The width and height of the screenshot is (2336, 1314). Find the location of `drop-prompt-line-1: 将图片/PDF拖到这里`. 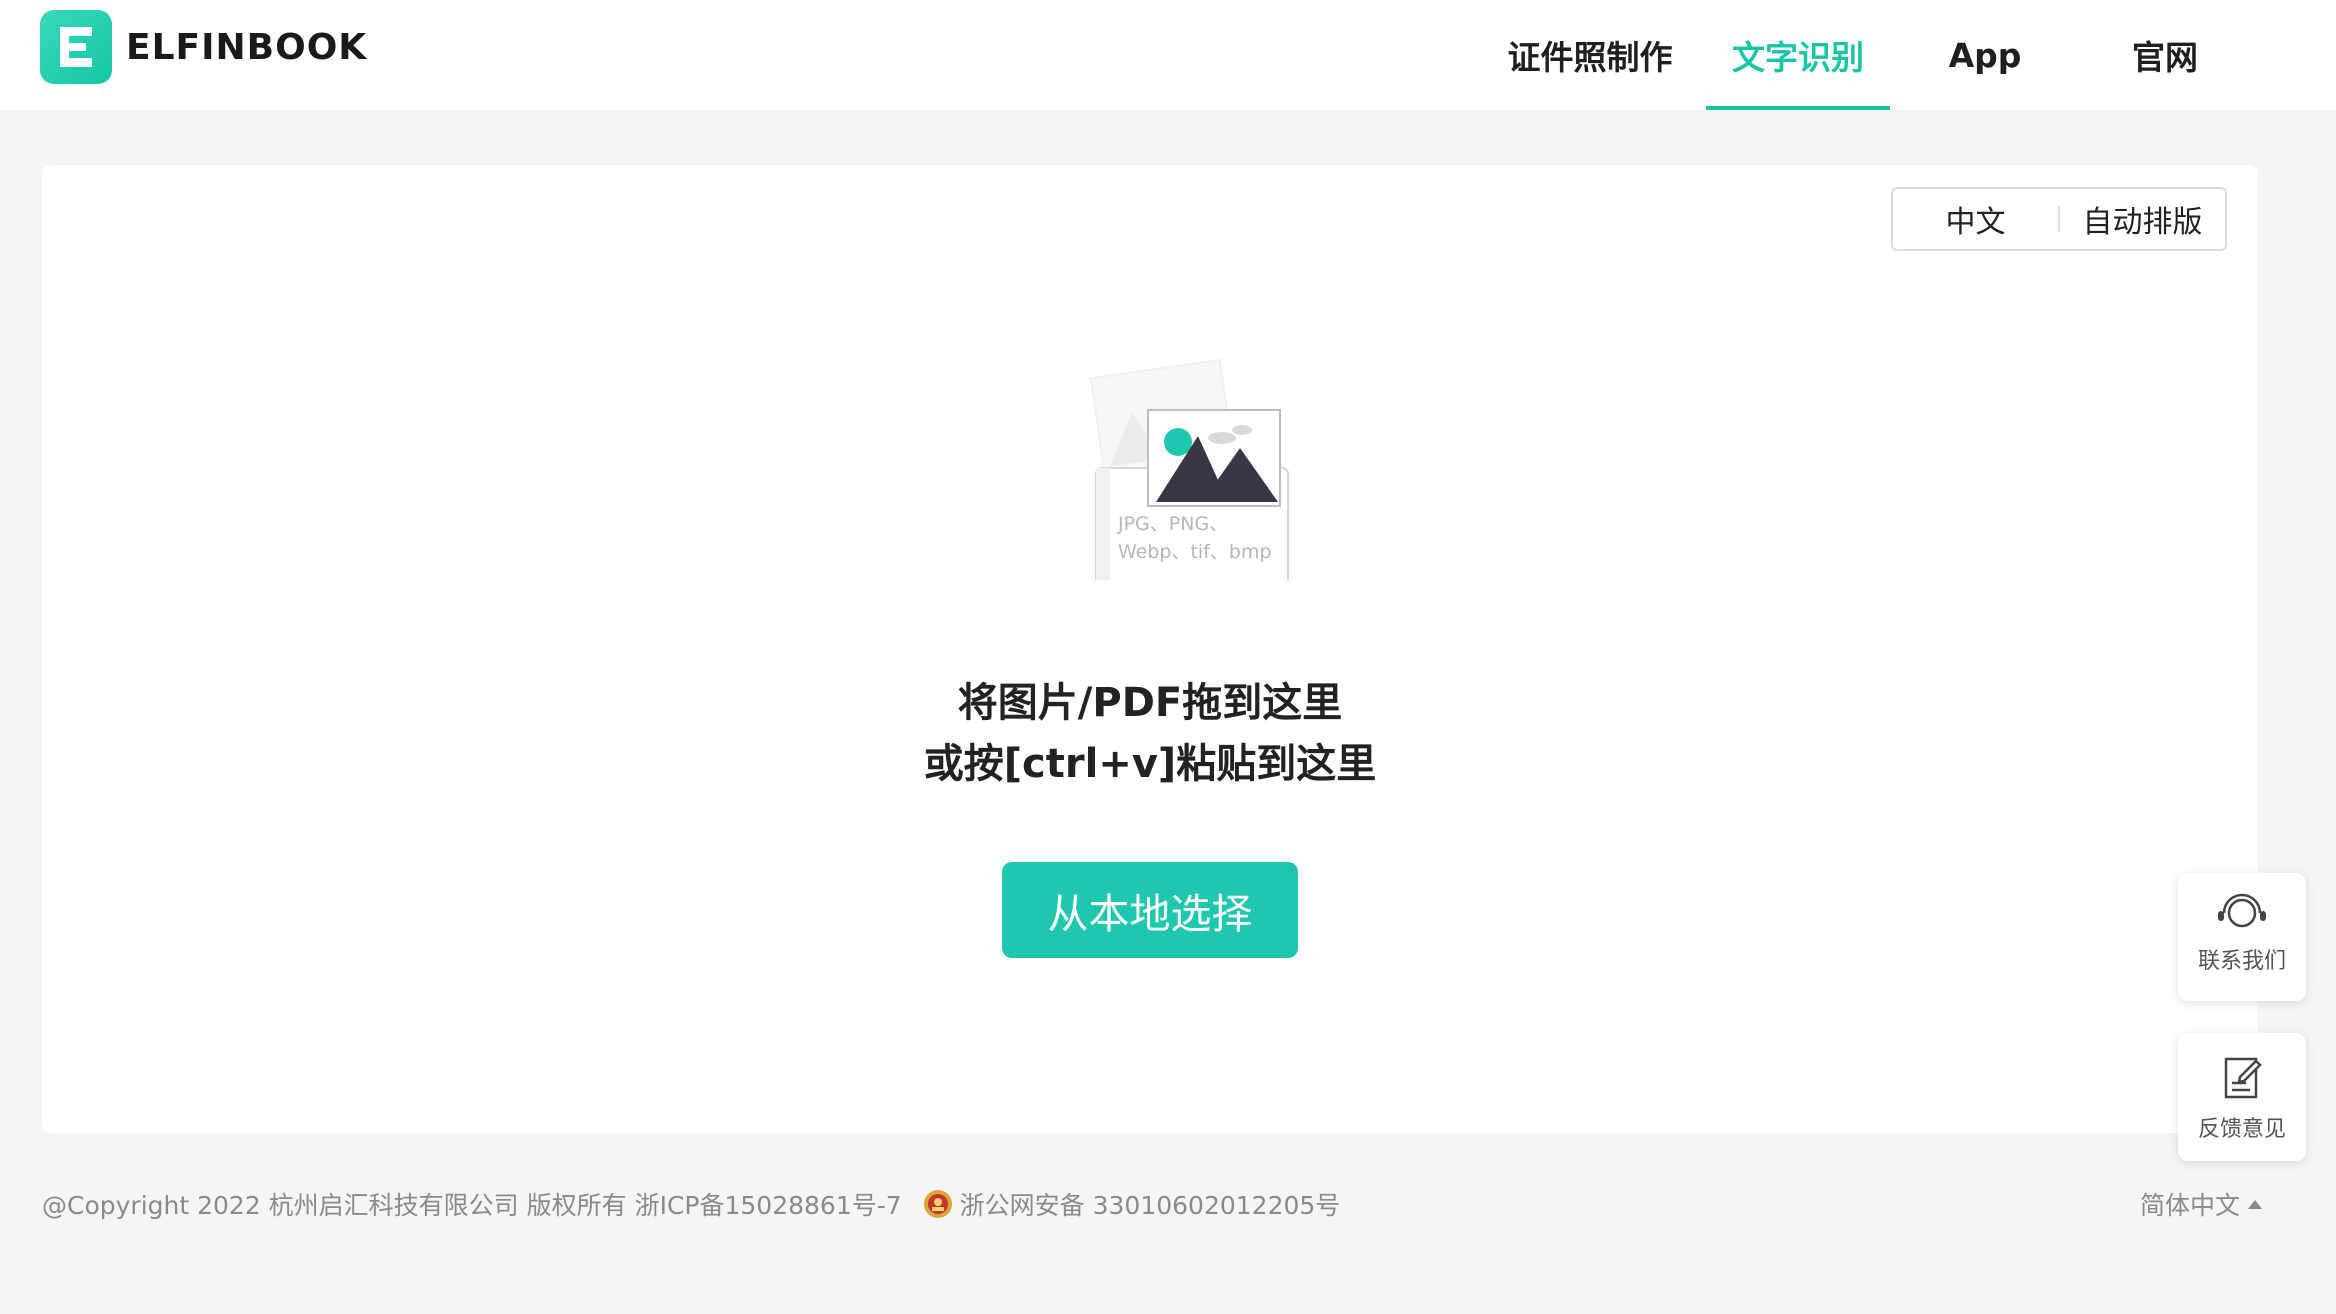

drop-prompt-line-1: 将图片/PDF拖到这里 is located at coordinates (1150, 703).